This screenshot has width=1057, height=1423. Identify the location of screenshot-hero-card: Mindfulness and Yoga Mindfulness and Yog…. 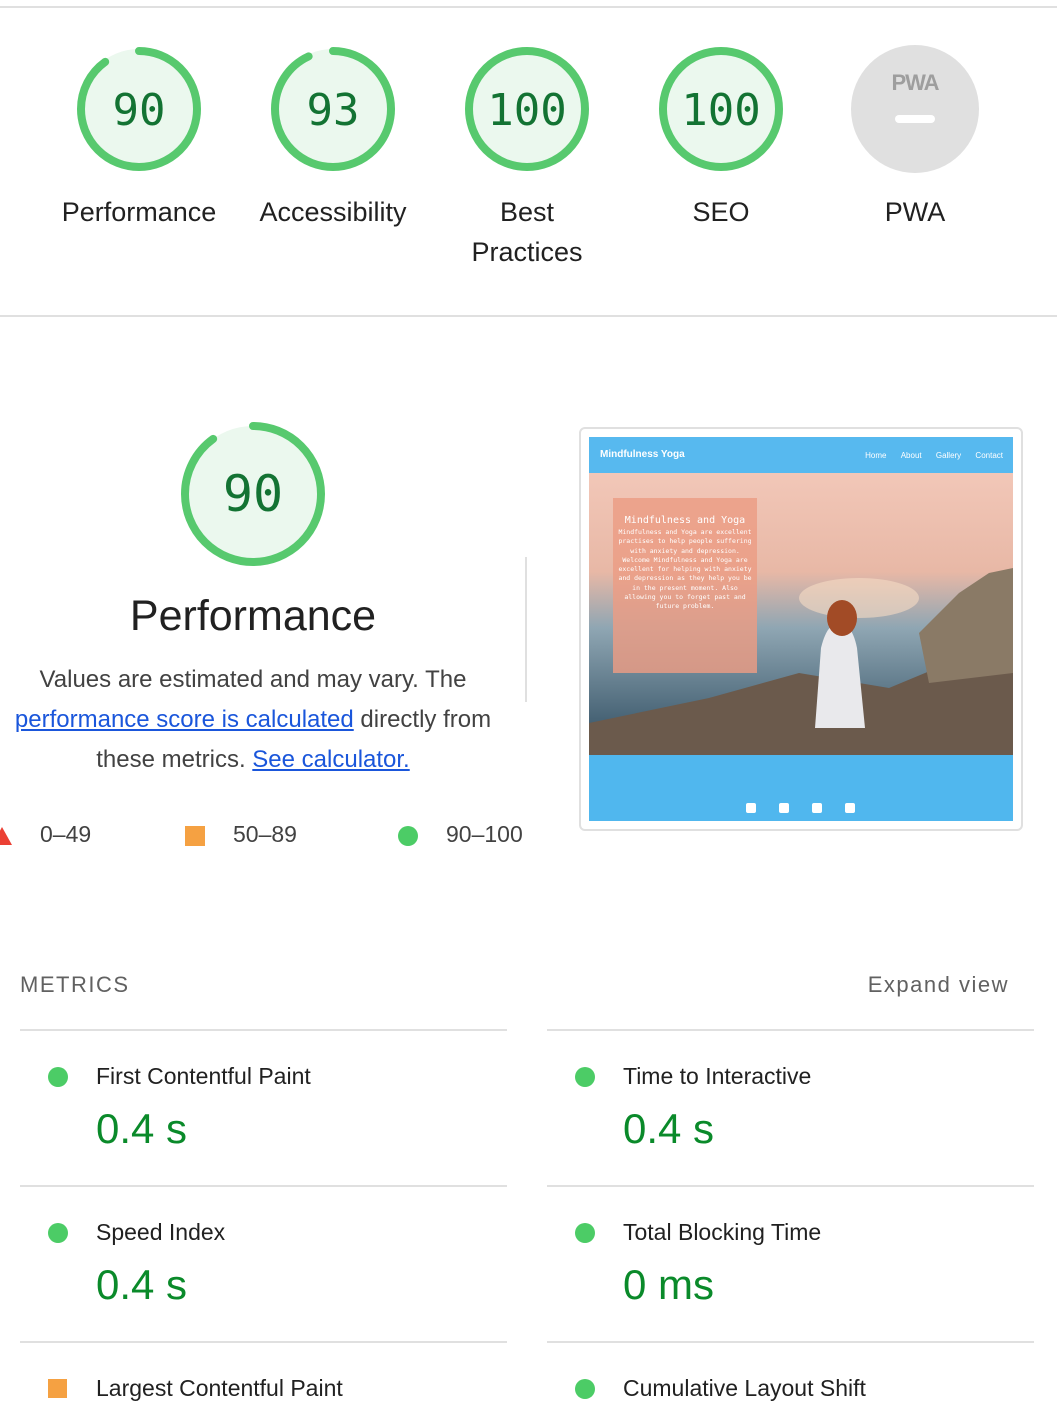
(685, 585).